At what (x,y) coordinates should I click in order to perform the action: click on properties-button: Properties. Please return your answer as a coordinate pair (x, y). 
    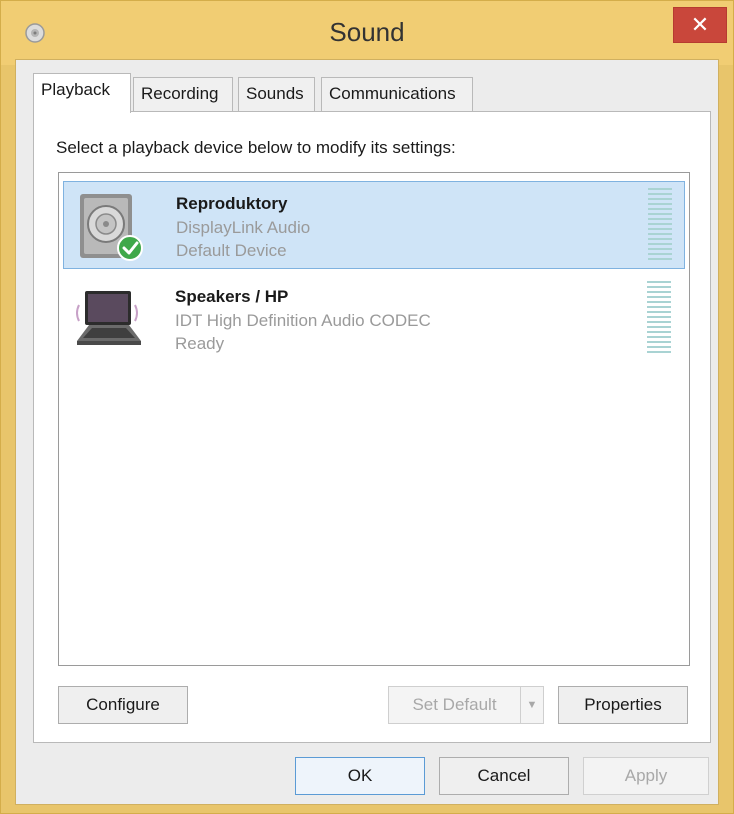
    Looking at the image, I should click on (623, 705).